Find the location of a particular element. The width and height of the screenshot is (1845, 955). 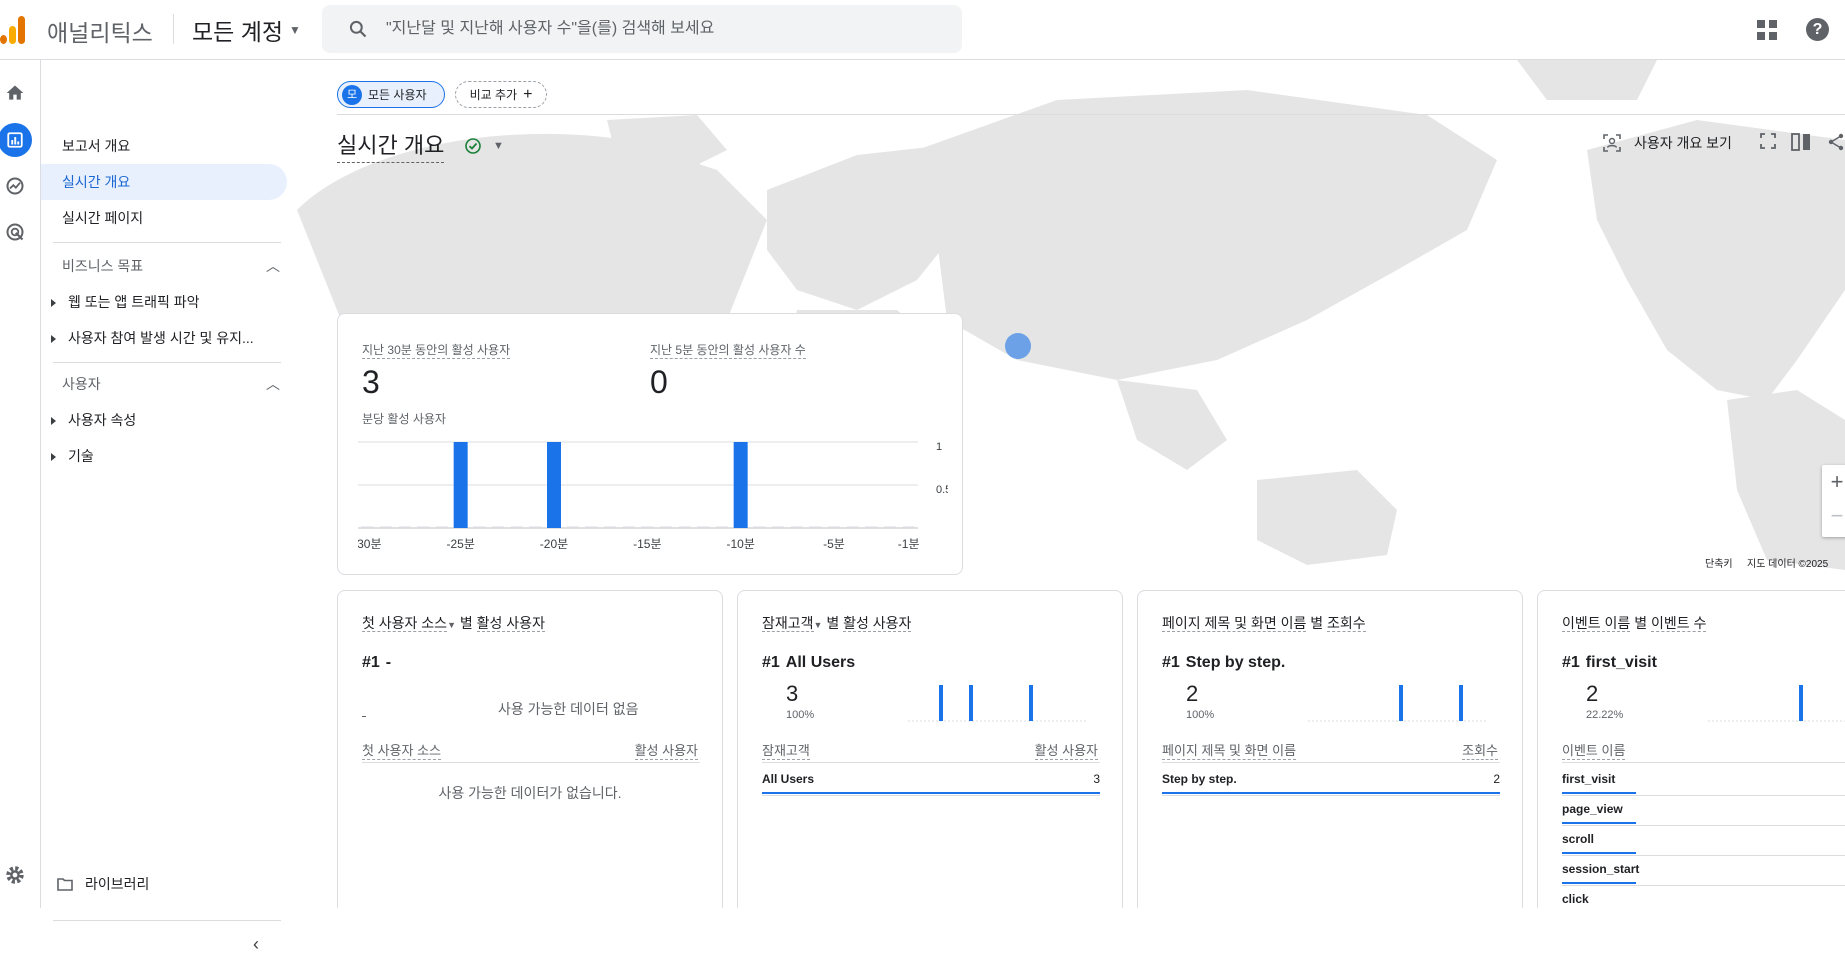

column-header-dimension: 잠재고객 is located at coordinates (786, 750).